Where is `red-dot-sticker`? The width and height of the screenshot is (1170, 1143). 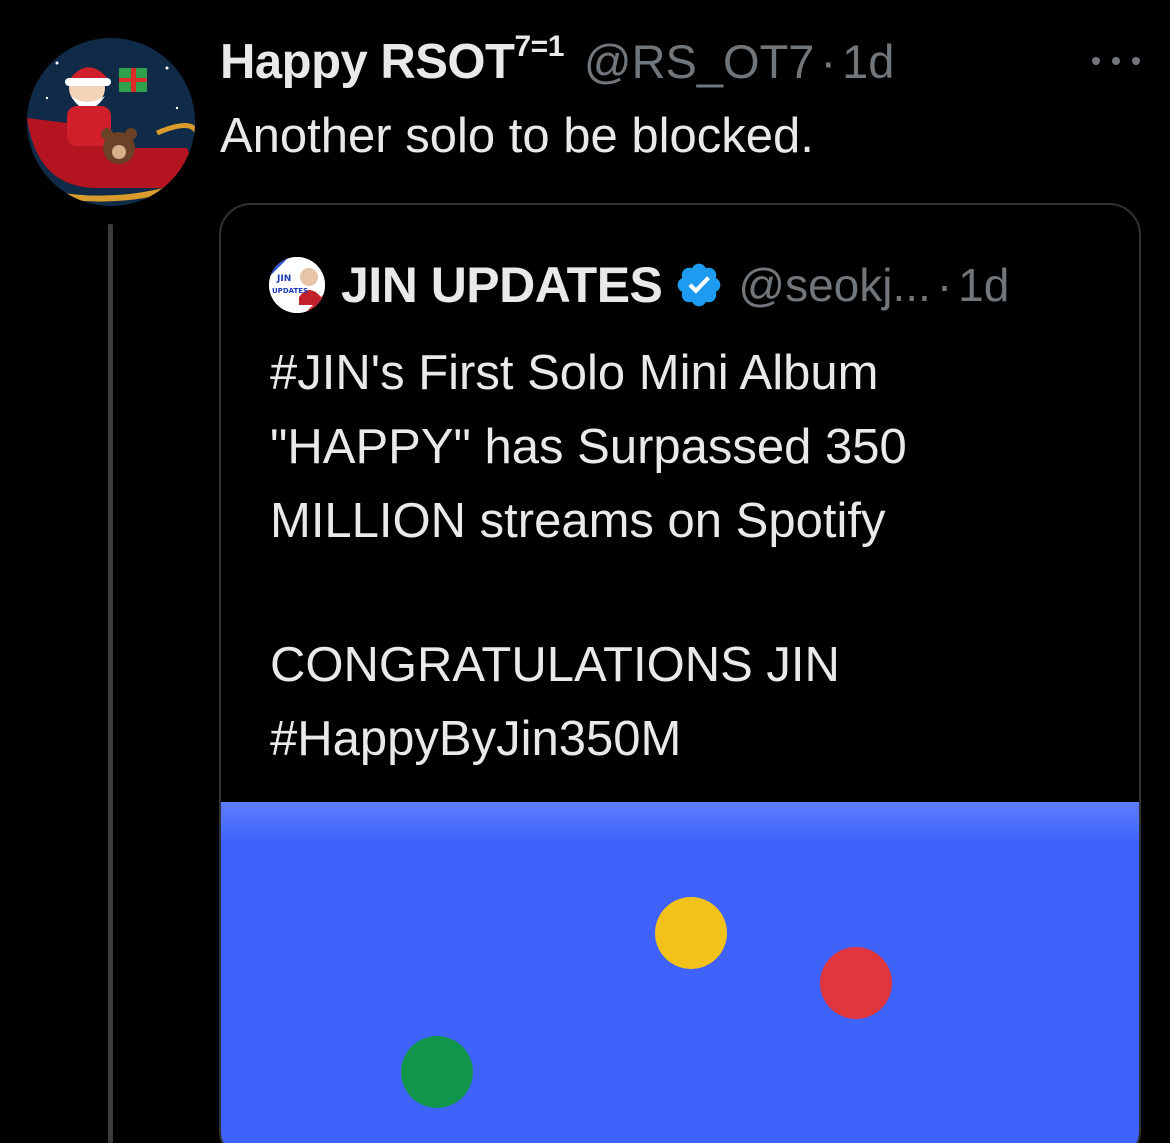
red-dot-sticker is located at coordinates (856, 983).